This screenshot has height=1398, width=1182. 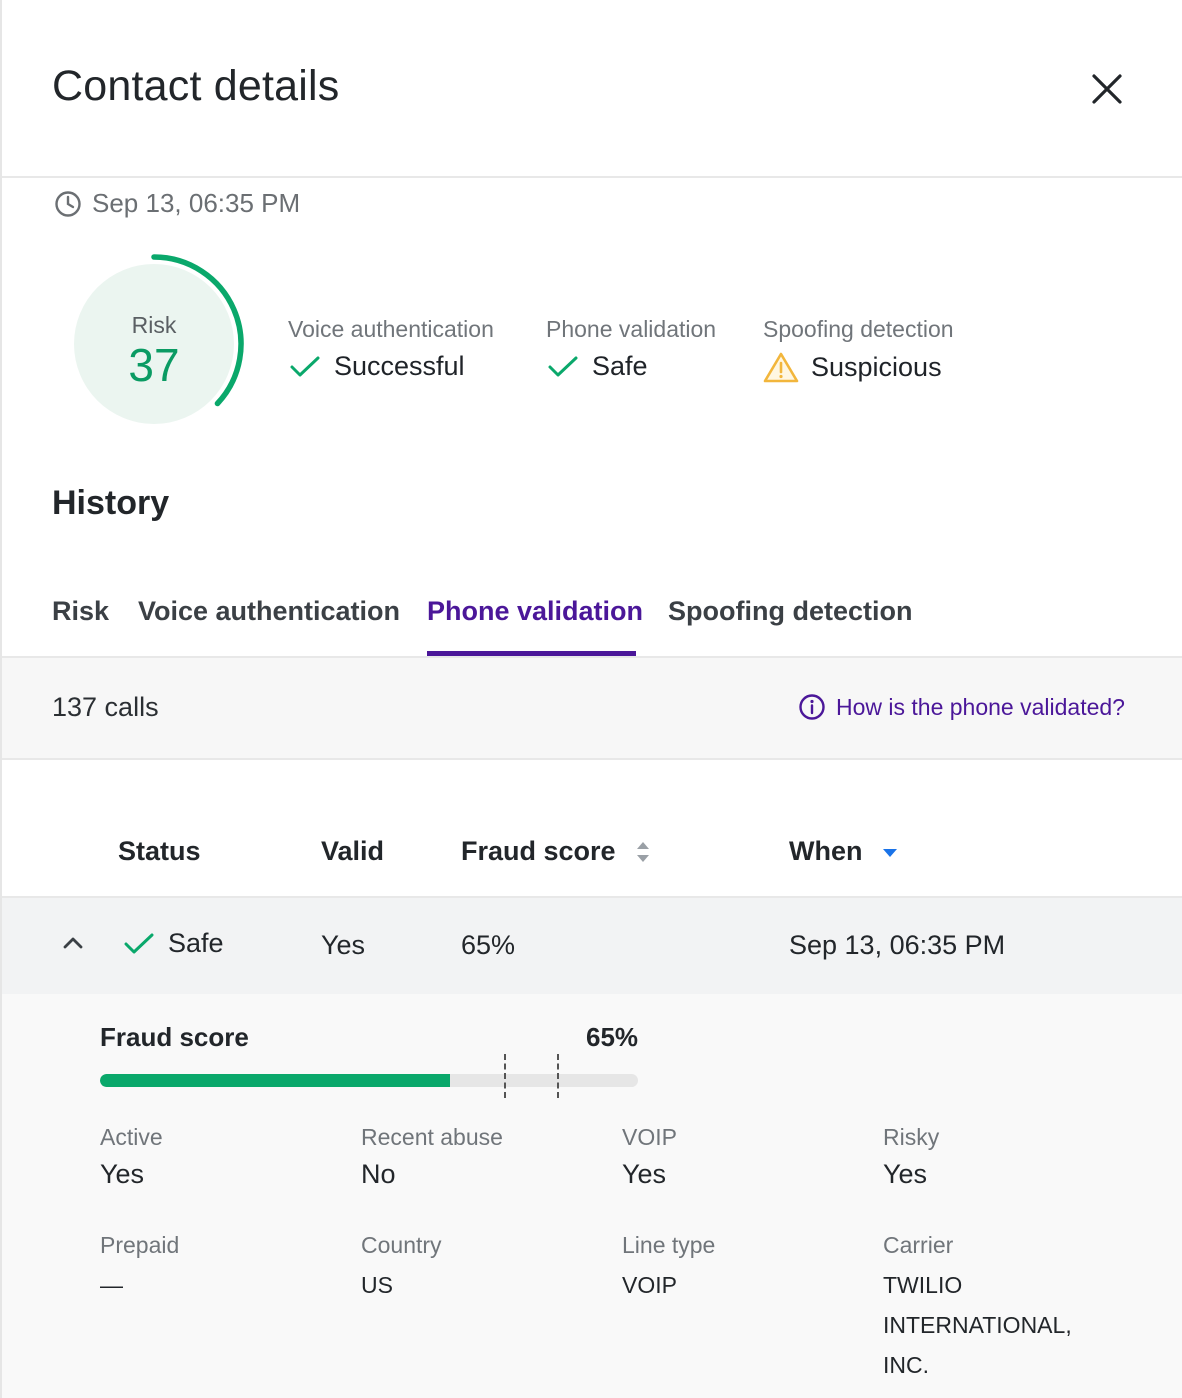 I want to click on table-row: Safe Yes 65% Sep 13, 06:35 PM, so click(x=592, y=946).